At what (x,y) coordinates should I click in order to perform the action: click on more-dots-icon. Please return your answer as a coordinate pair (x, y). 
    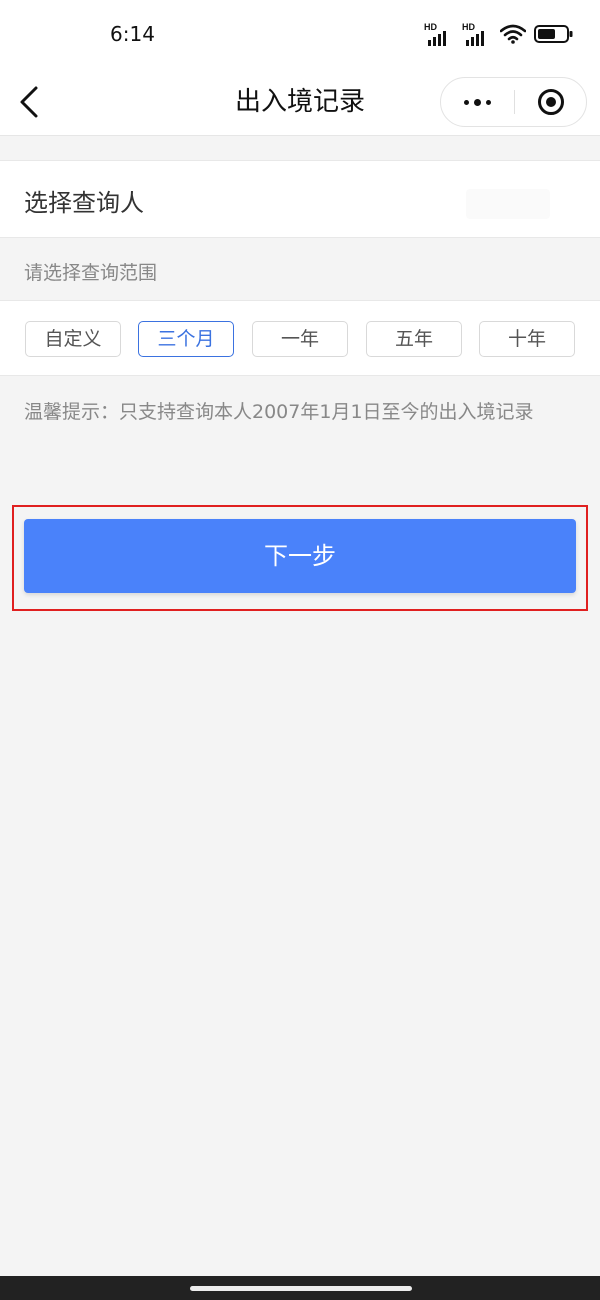
    Looking at the image, I should click on (466, 102).